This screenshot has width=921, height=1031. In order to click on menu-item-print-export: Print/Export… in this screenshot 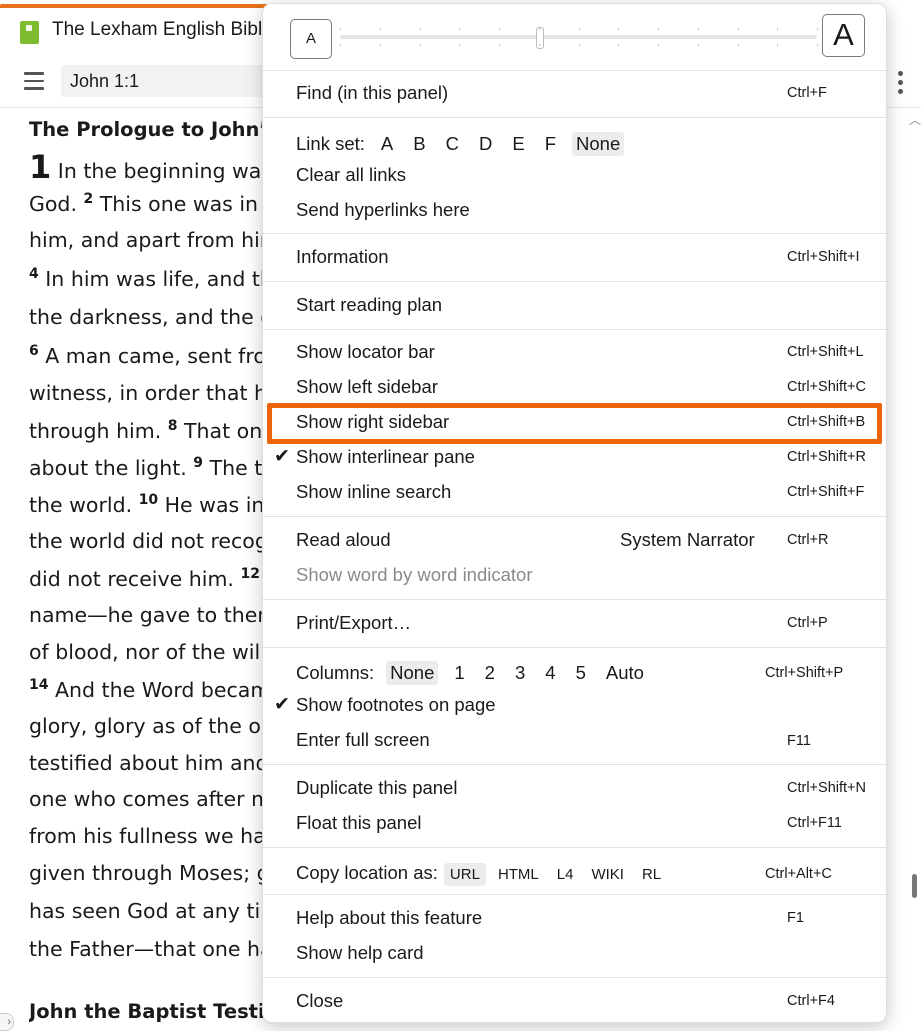, I will do `click(353, 623)`.